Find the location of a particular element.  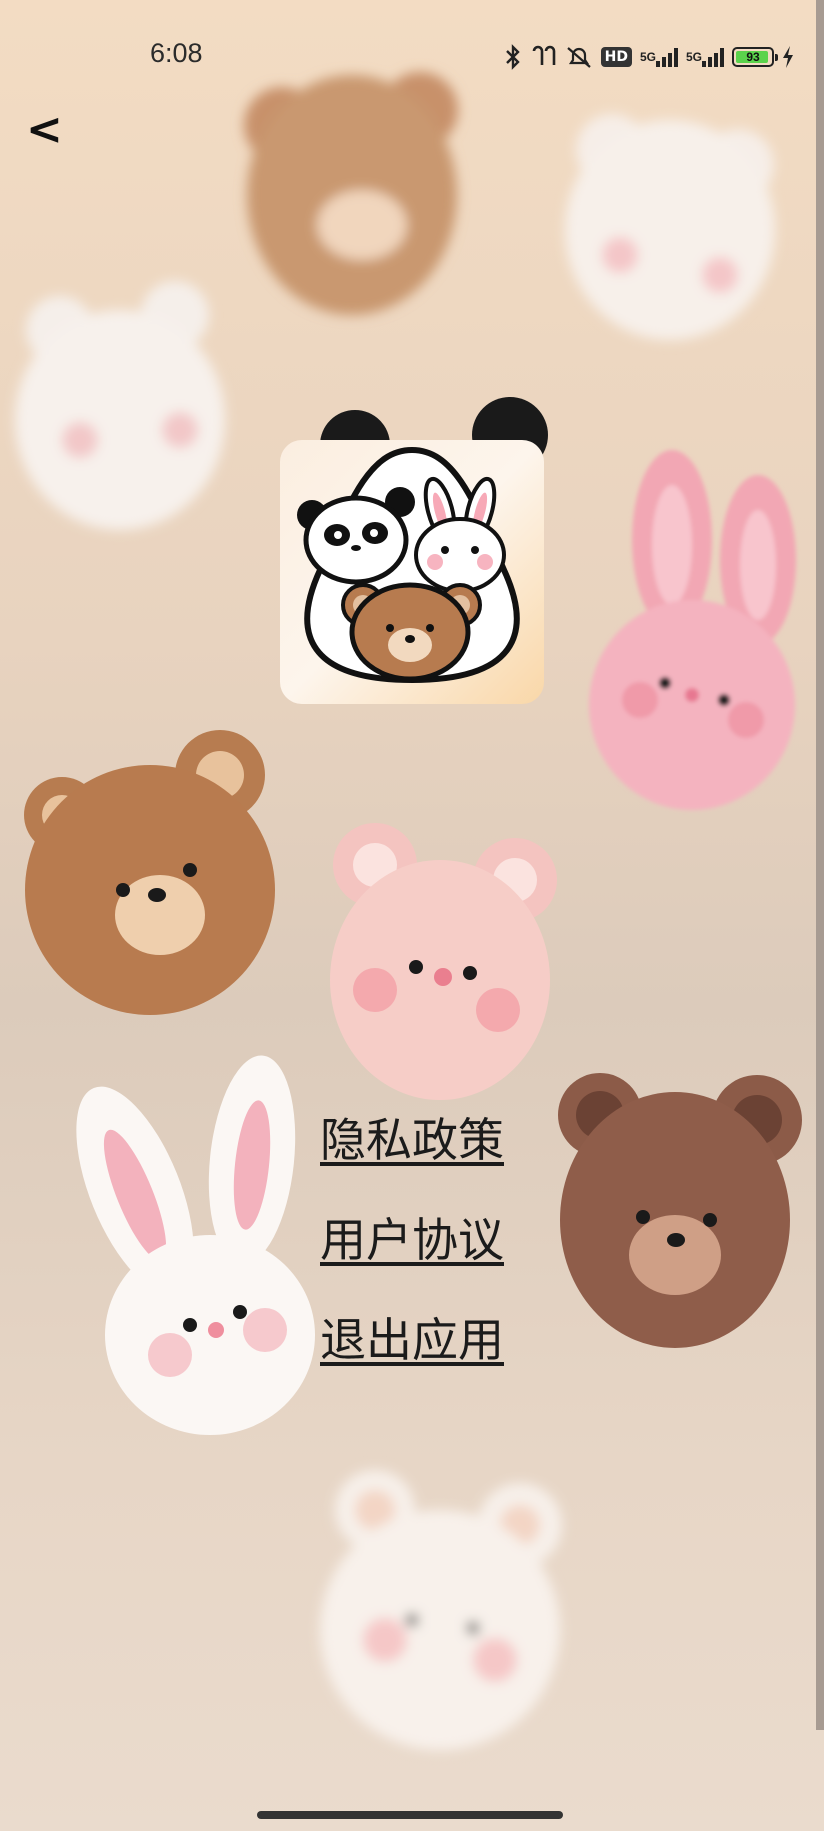

status-icons: HD 5G 5G 93 is located at coordinates (648, 57).